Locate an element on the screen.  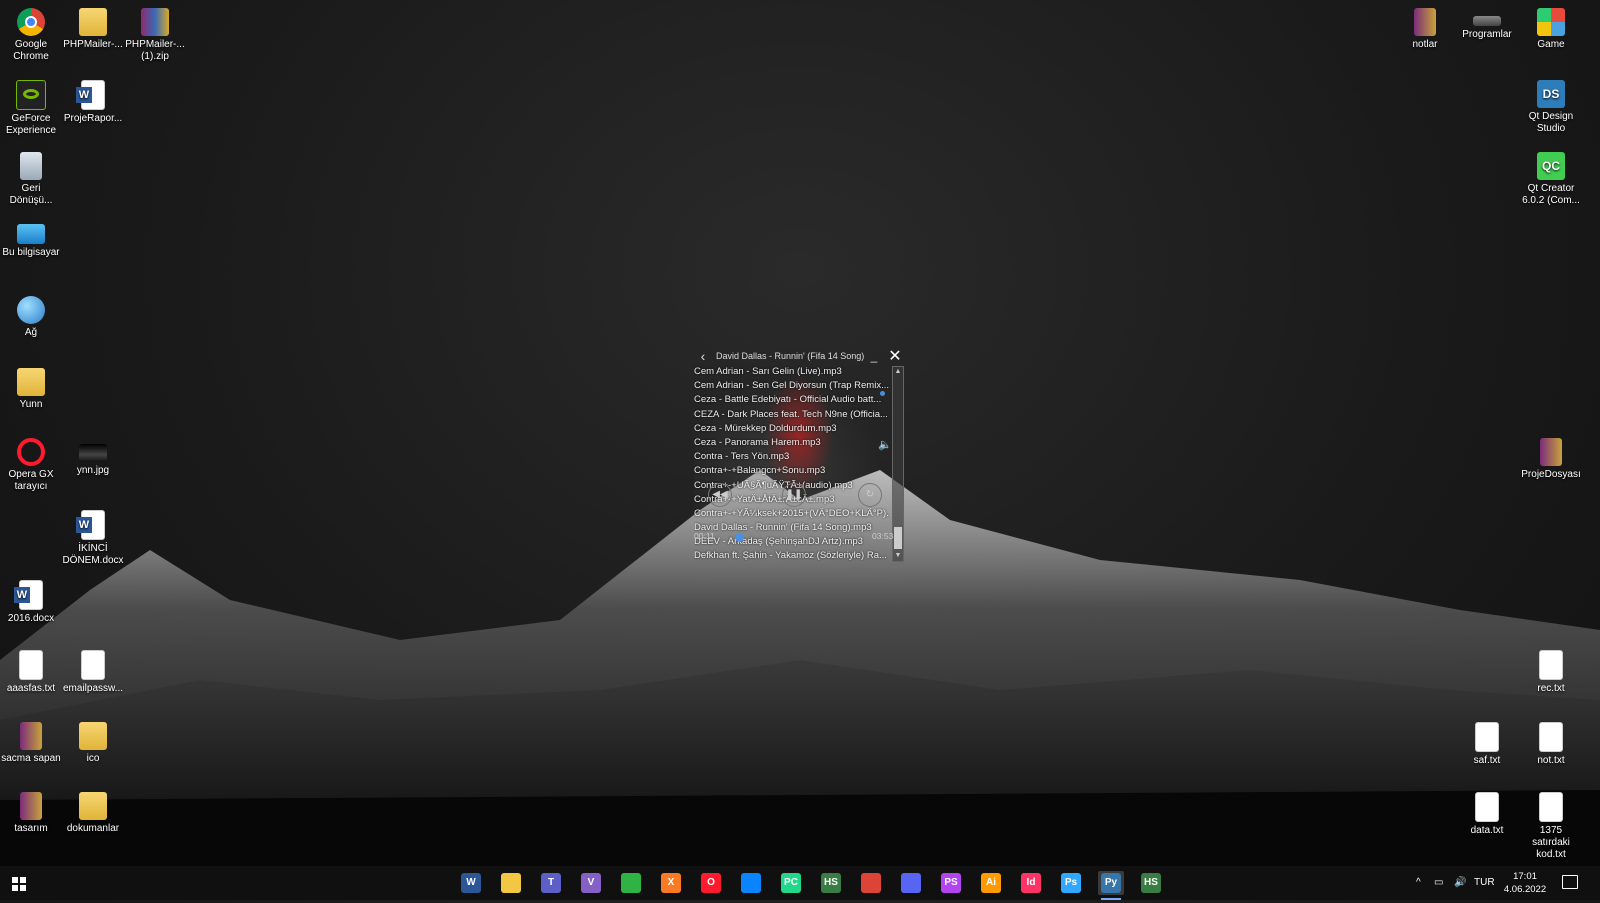
hs-app-2-glyph: HS is located at coordinates (1151, 883).